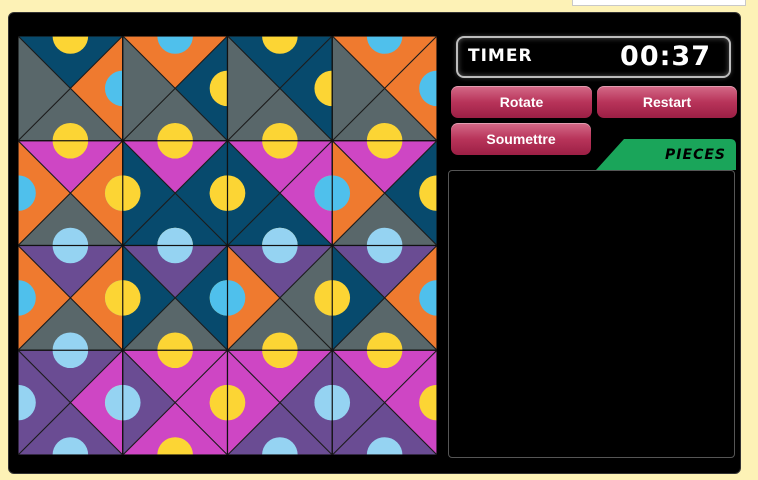  Describe the element at coordinates (665, 56) in the screenshot. I see `timer-value: 00:37` at that location.